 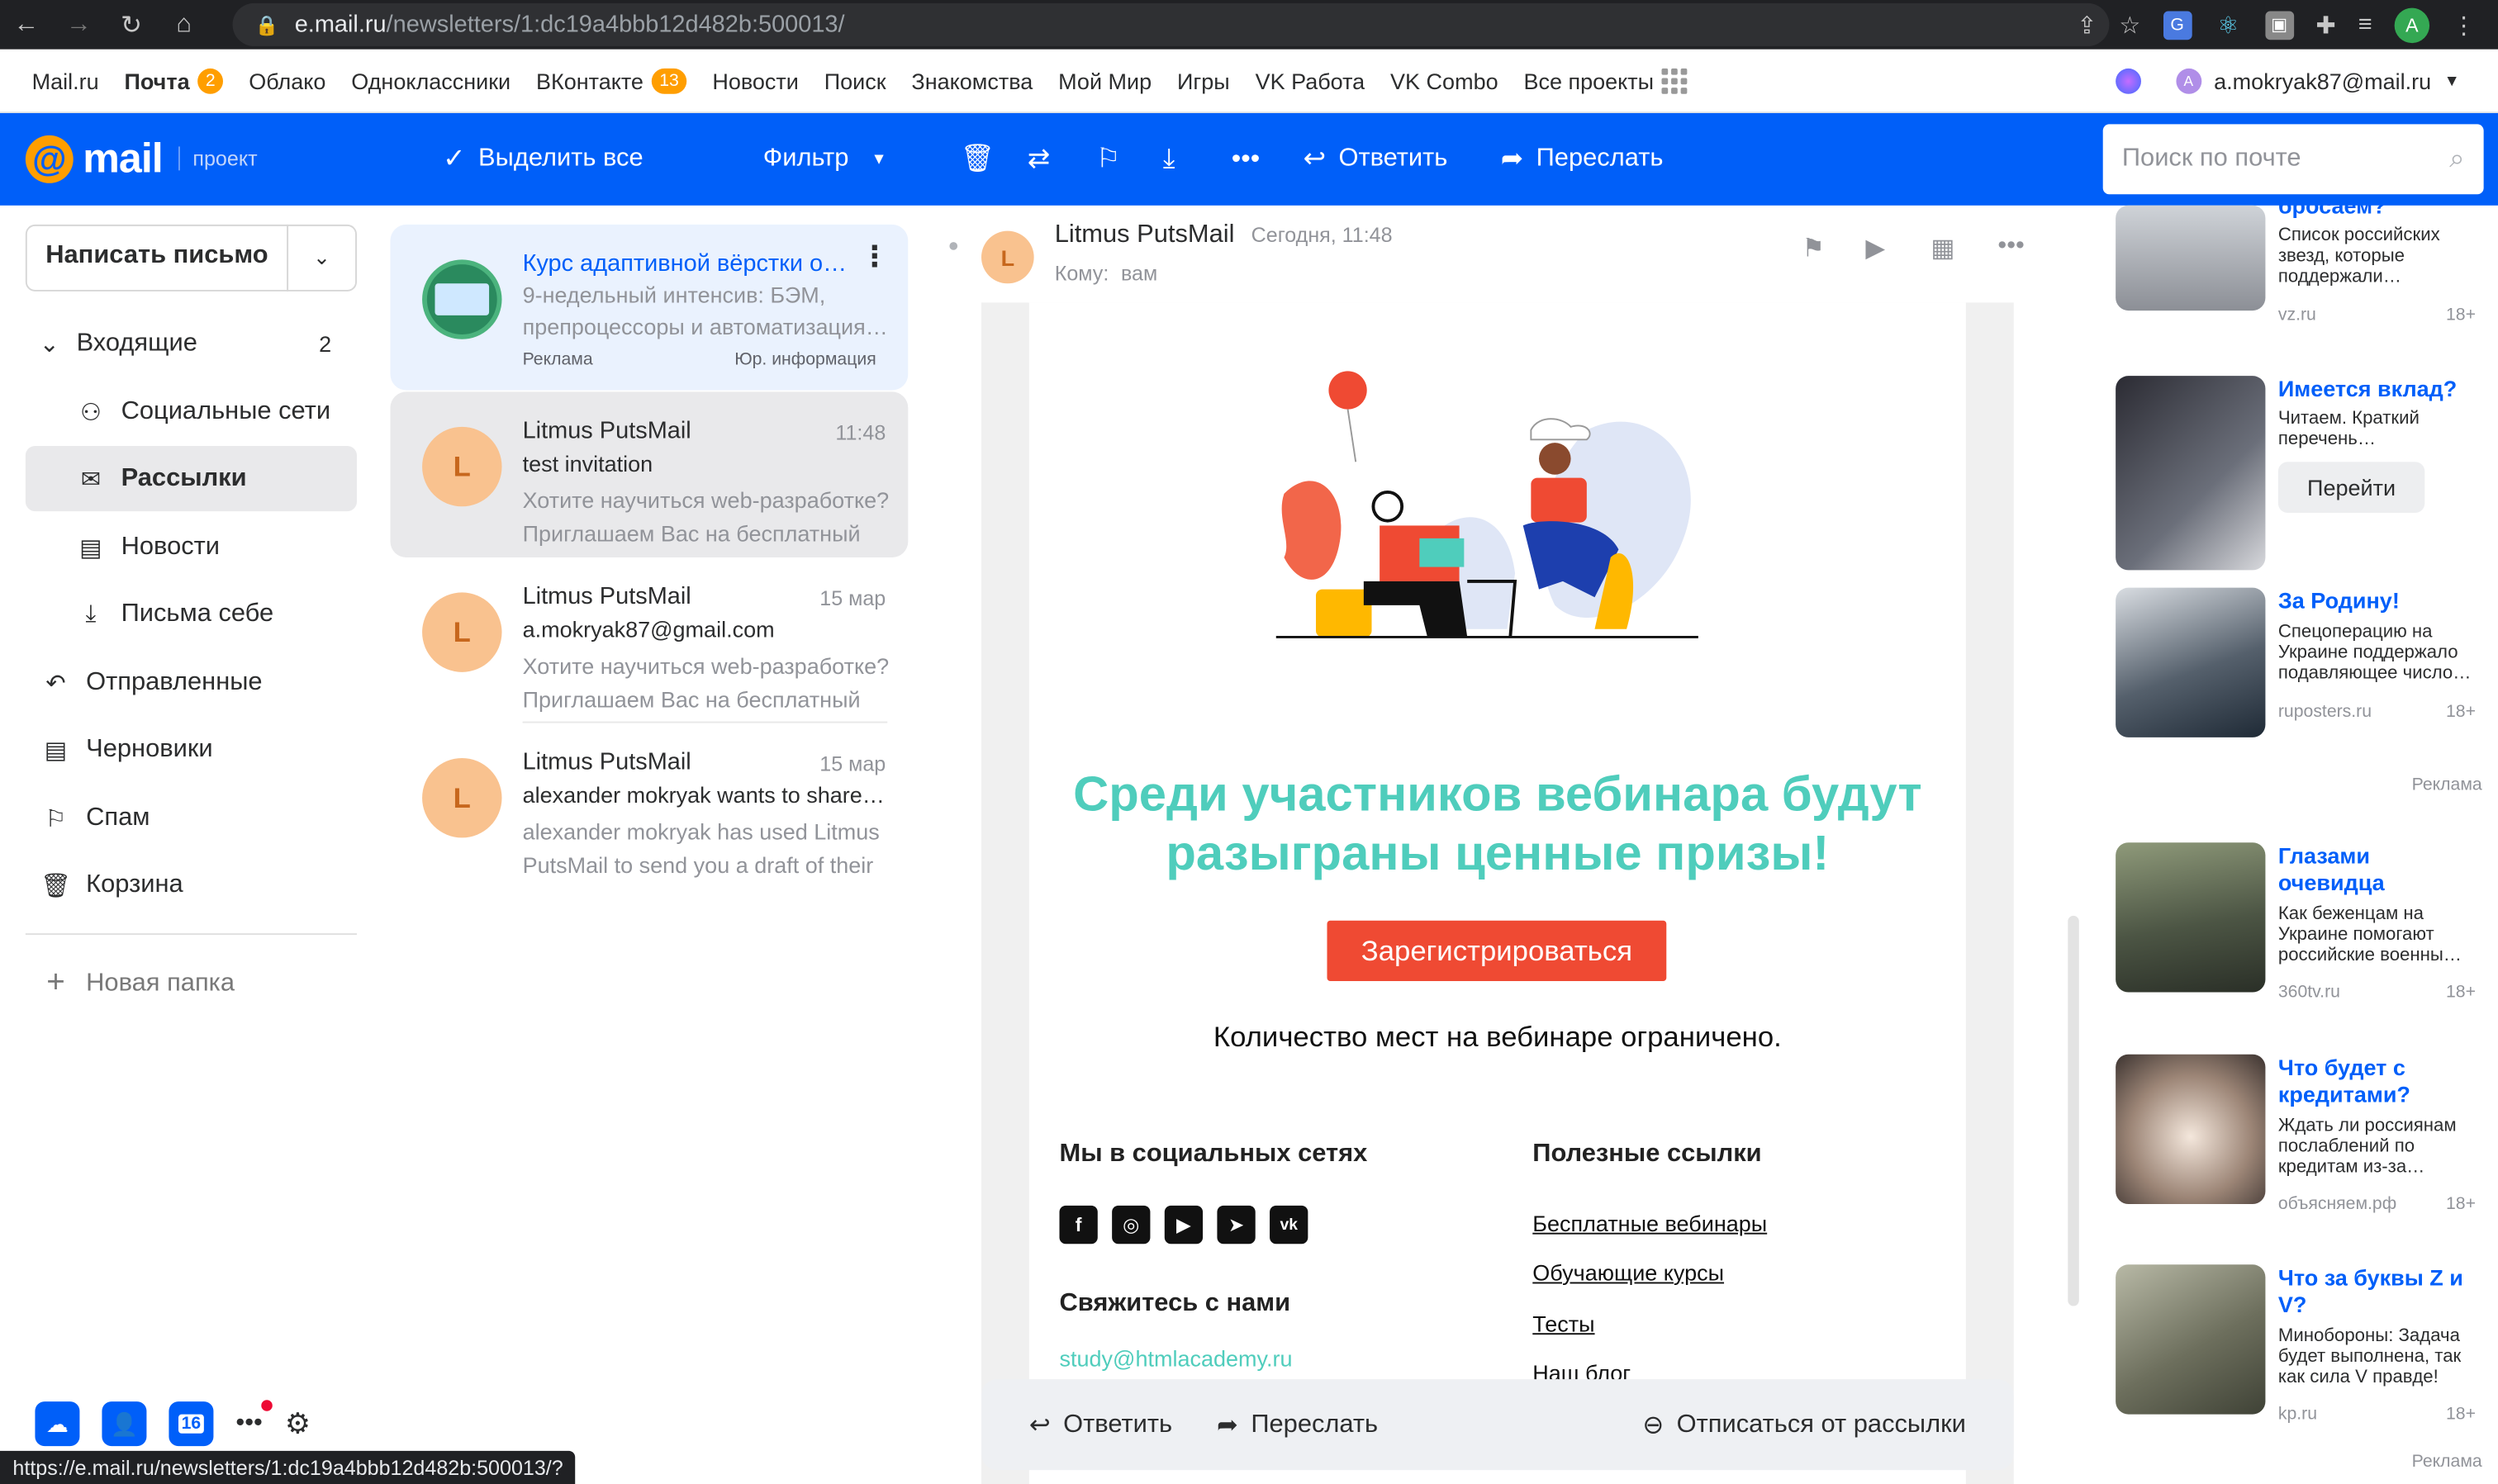 What do you see at coordinates (2087, 25) in the screenshot?
I see `share-icon: ⇪` at bounding box center [2087, 25].